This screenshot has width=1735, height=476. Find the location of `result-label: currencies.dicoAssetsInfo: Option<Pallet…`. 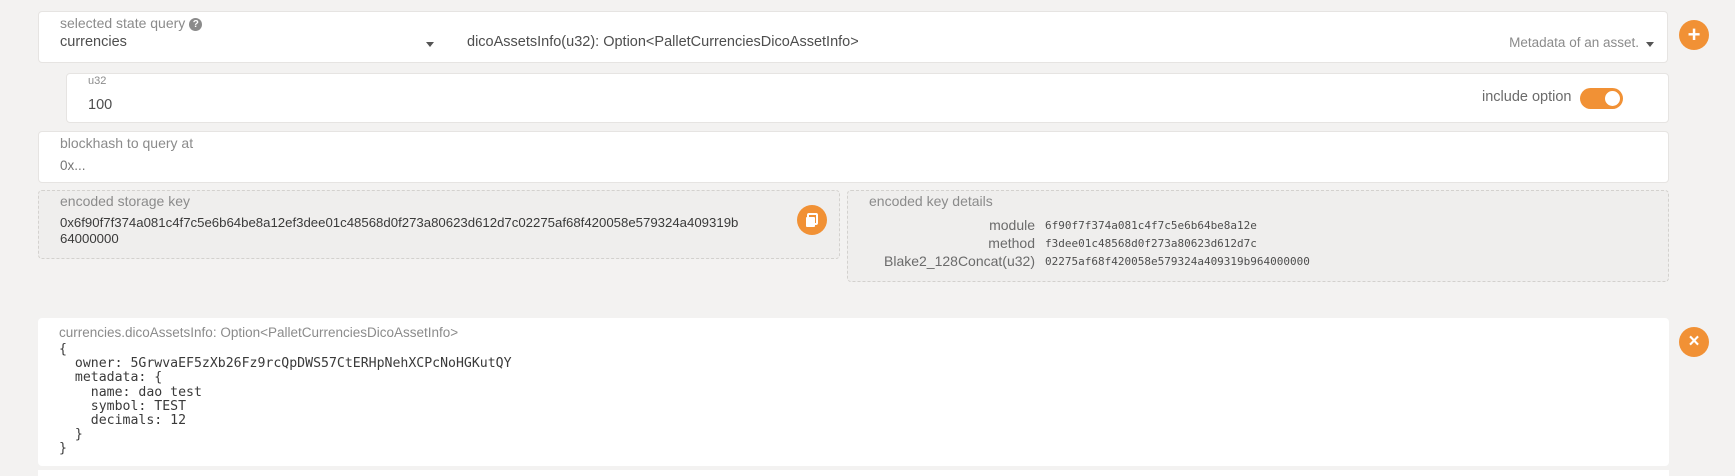

result-label: currencies.dicoAssetsInfo: Option<Pallet… is located at coordinates (259, 332).